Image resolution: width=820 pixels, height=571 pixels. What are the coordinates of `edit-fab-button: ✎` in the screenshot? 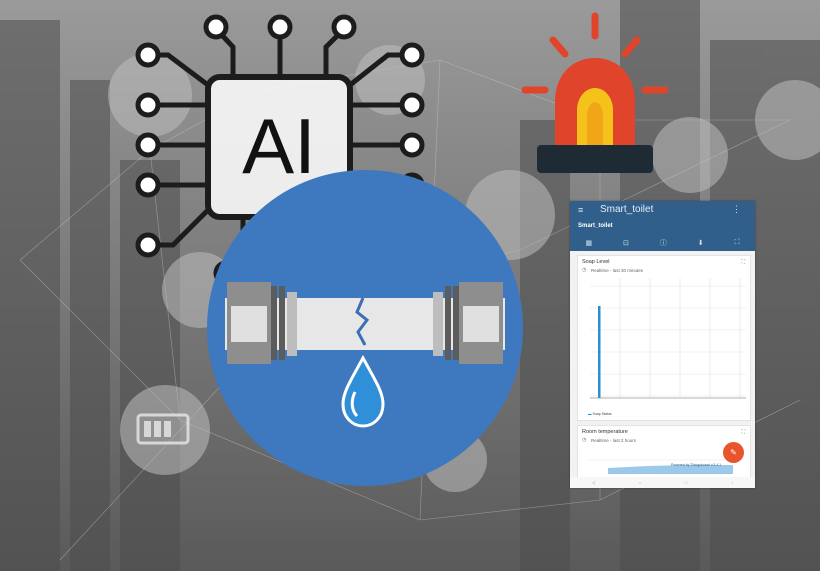 It's located at (733, 452).